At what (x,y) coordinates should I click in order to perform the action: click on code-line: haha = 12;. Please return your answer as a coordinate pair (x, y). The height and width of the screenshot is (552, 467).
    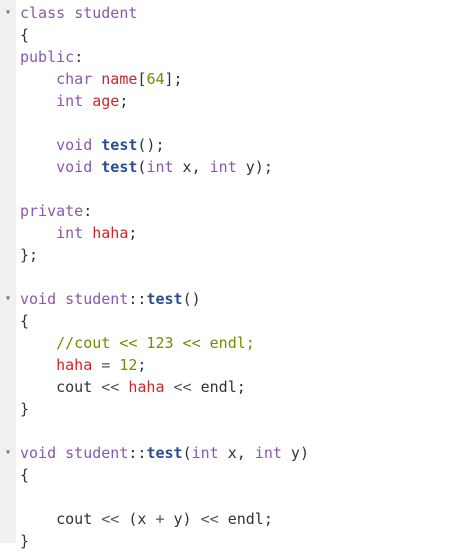
    Looking at the image, I should click on (243, 365).